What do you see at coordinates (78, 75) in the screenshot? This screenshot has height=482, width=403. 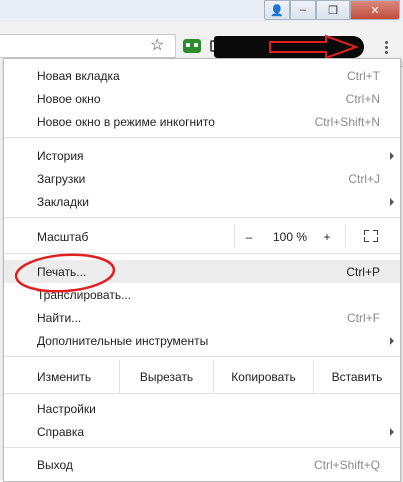 I see `menu-item-label: Новая вкладка` at bounding box center [78, 75].